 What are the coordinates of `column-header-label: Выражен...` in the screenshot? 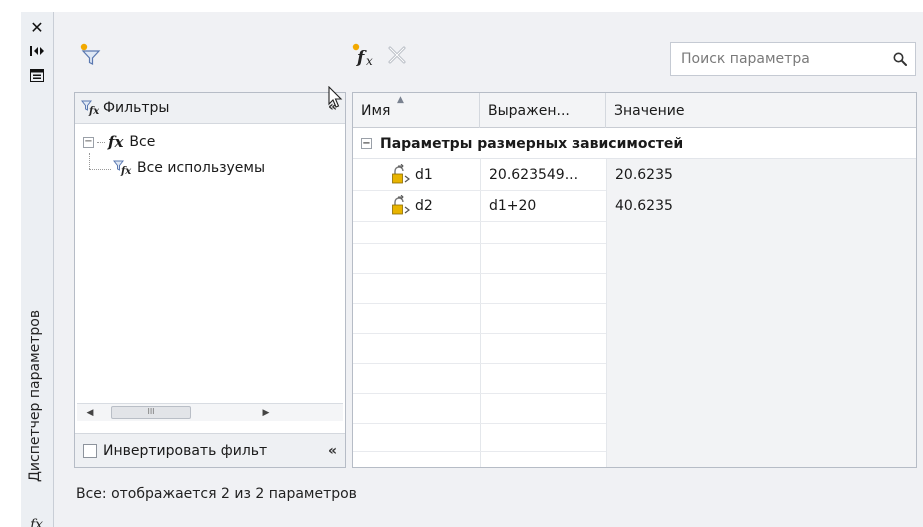 It's located at (529, 110).